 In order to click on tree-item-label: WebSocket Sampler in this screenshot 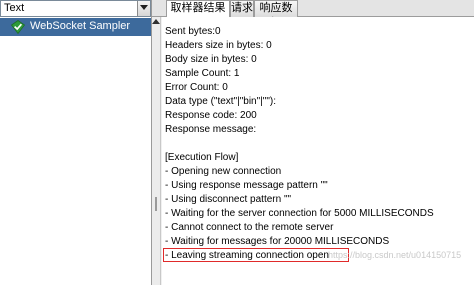, I will do `click(80, 26)`.